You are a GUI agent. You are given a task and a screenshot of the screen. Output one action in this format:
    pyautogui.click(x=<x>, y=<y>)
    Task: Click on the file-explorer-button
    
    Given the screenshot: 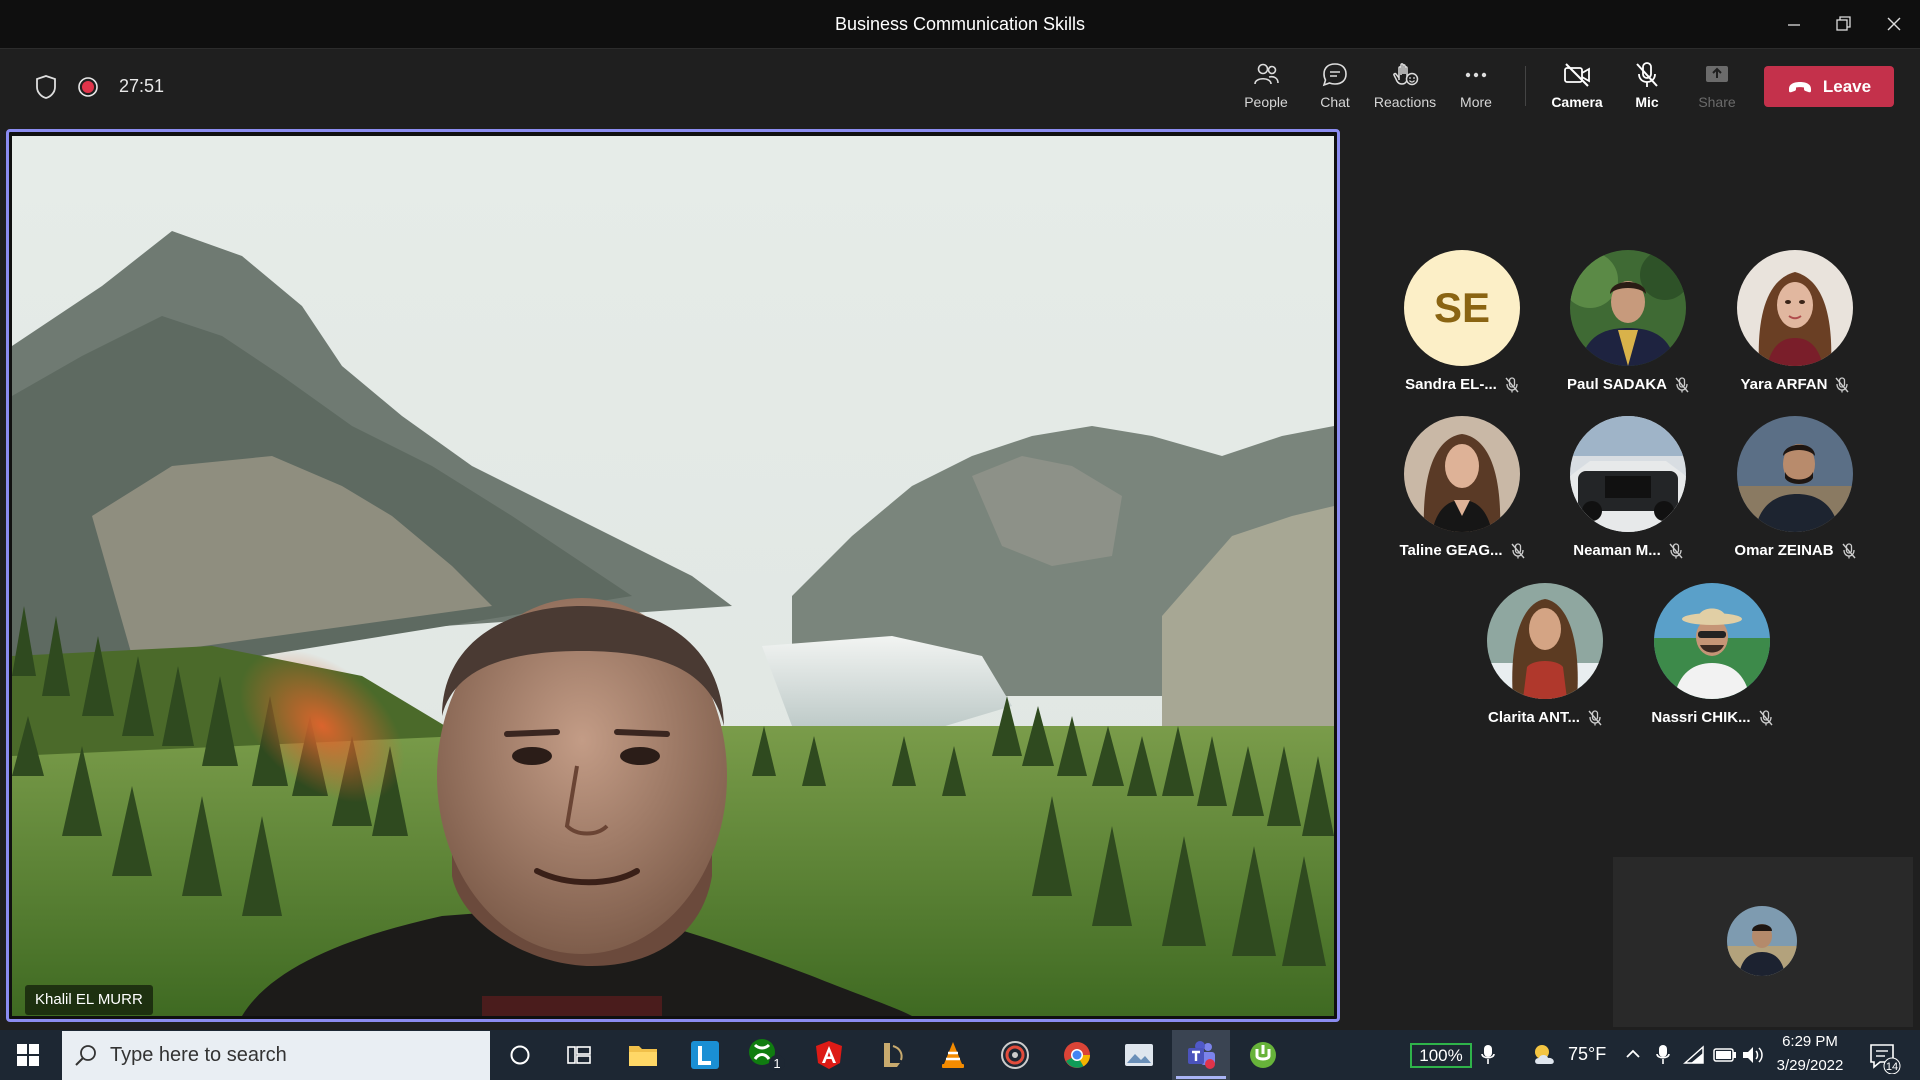 What is the action you would take?
    pyautogui.click(x=643, y=1055)
    